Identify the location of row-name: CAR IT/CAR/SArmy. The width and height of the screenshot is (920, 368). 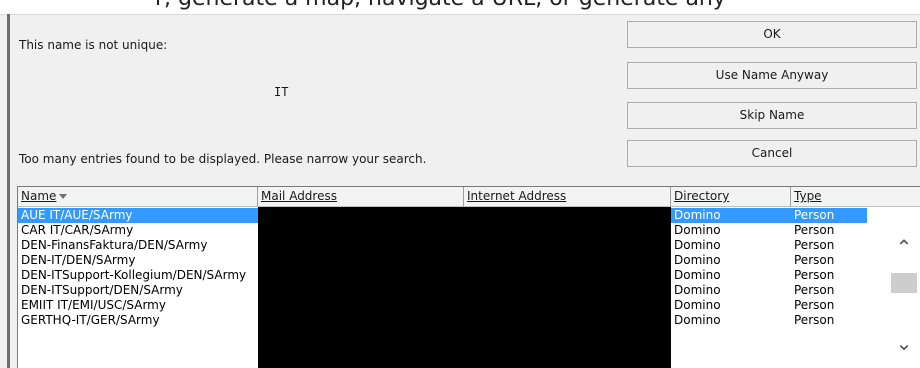
(77, 230).